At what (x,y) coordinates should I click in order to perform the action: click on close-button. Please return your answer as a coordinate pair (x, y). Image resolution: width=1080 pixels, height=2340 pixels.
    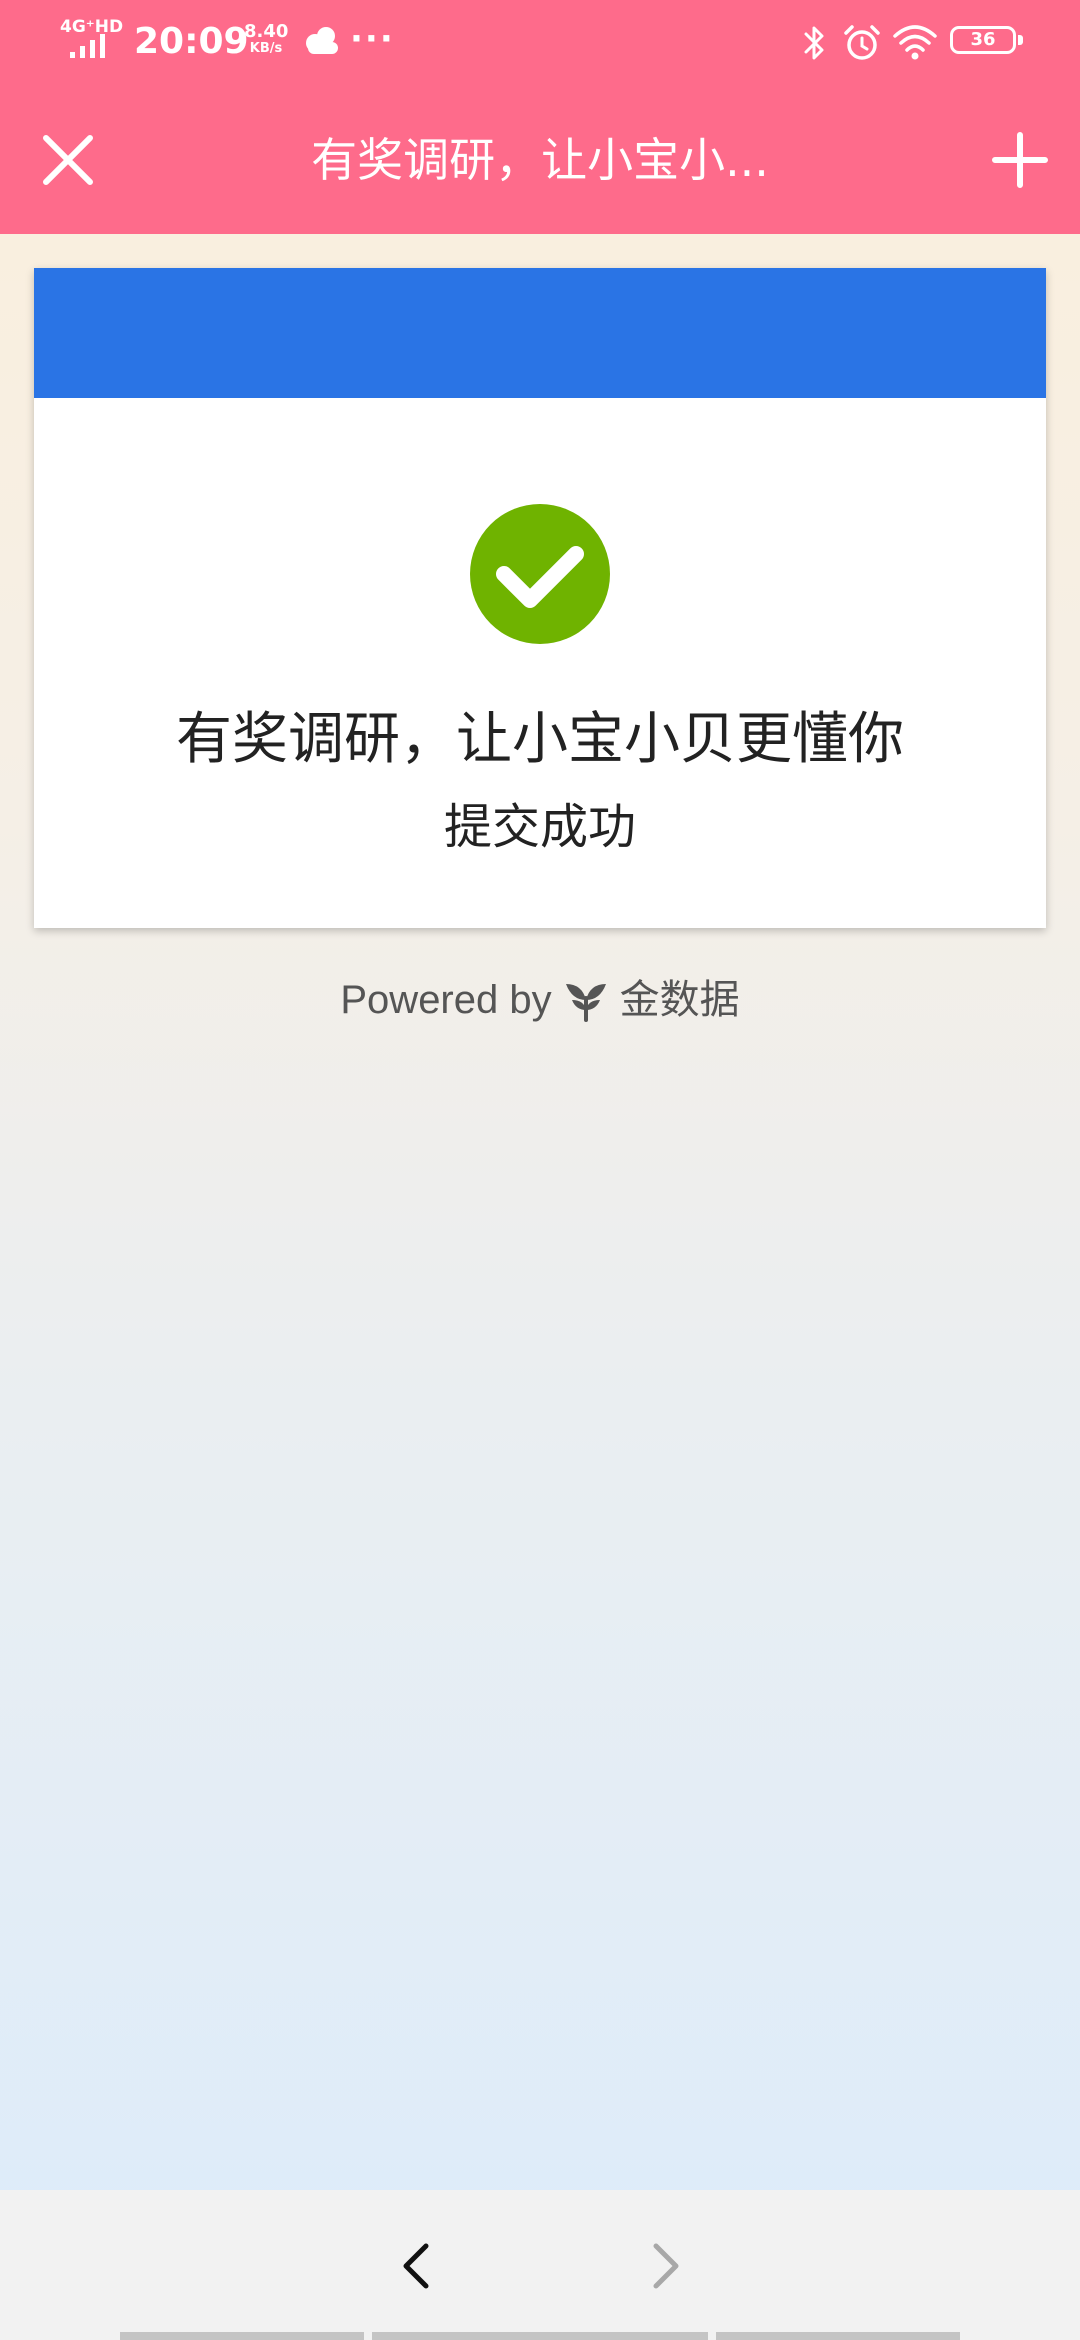
    Looking at the image, I should click on (68, 160).